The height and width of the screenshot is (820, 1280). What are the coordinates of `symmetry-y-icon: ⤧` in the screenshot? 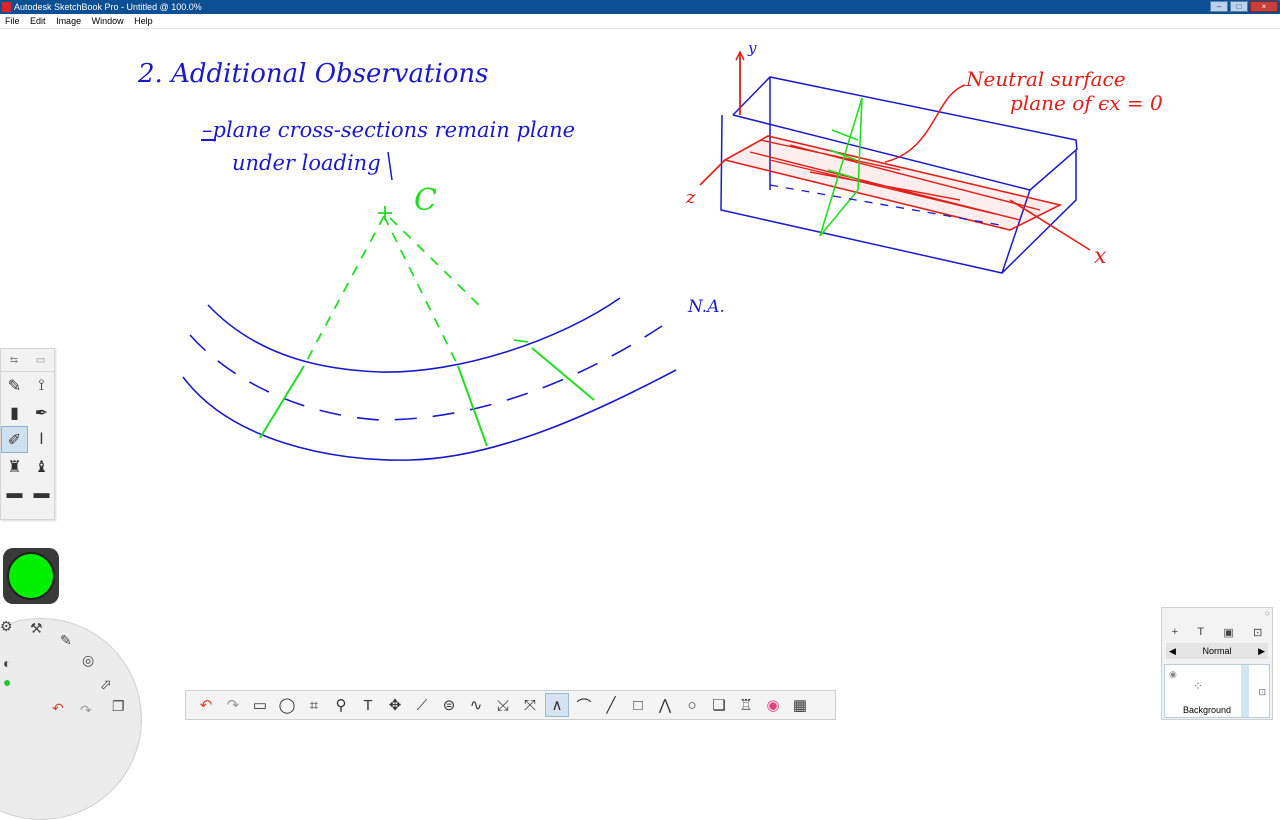 It's located at (530, 705).